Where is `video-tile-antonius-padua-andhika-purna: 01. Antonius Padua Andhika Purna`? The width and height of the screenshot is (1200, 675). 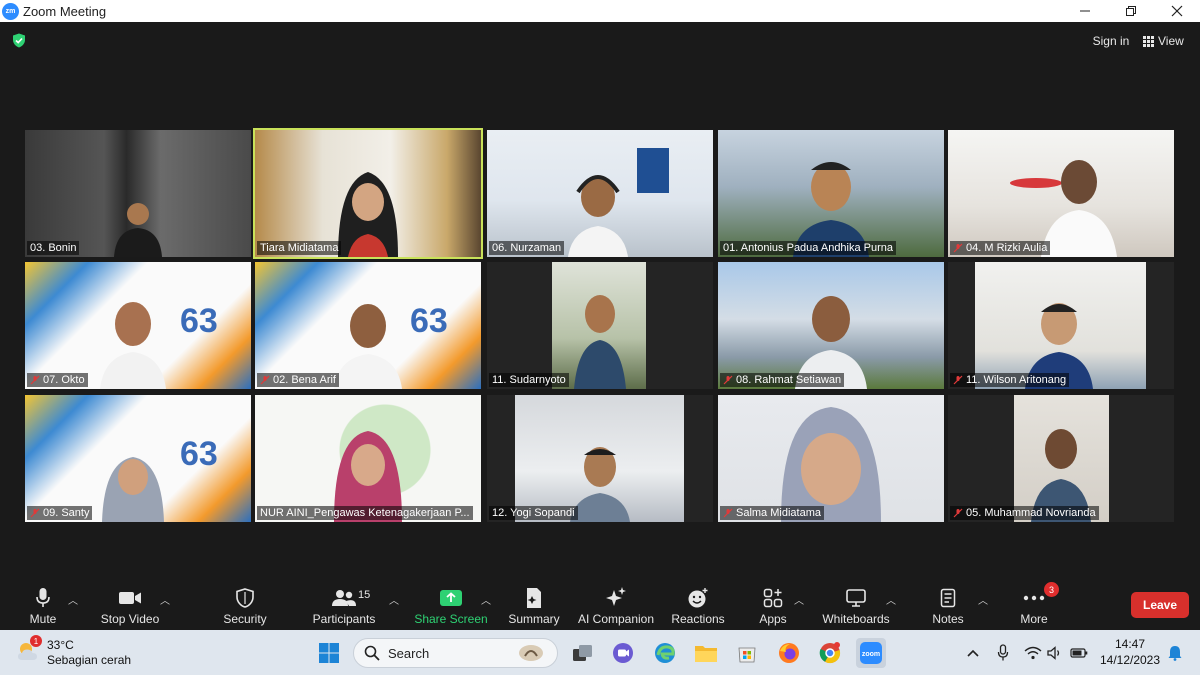
video-tile-antonius-padua-andhika-purna: 01. Antonius Padua Andhika Purna is located at coordinates (831, 193).